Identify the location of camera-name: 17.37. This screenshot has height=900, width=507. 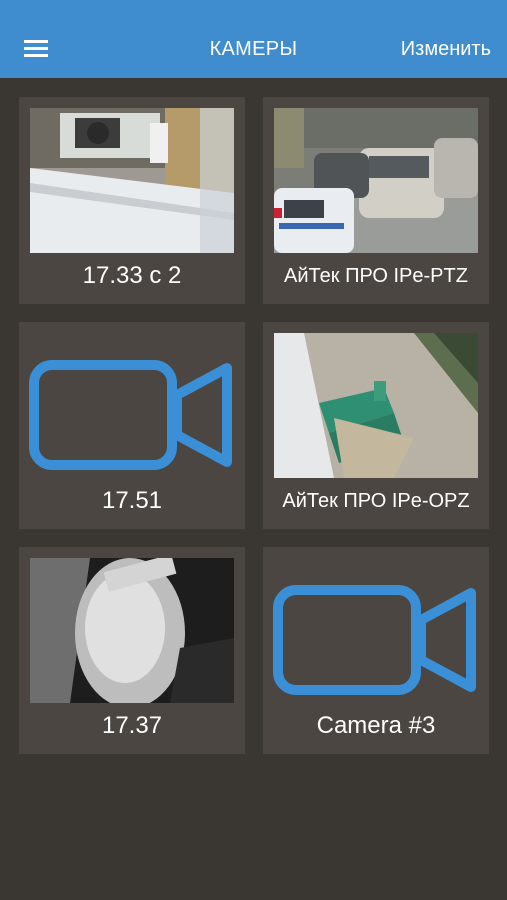
(132, 725).